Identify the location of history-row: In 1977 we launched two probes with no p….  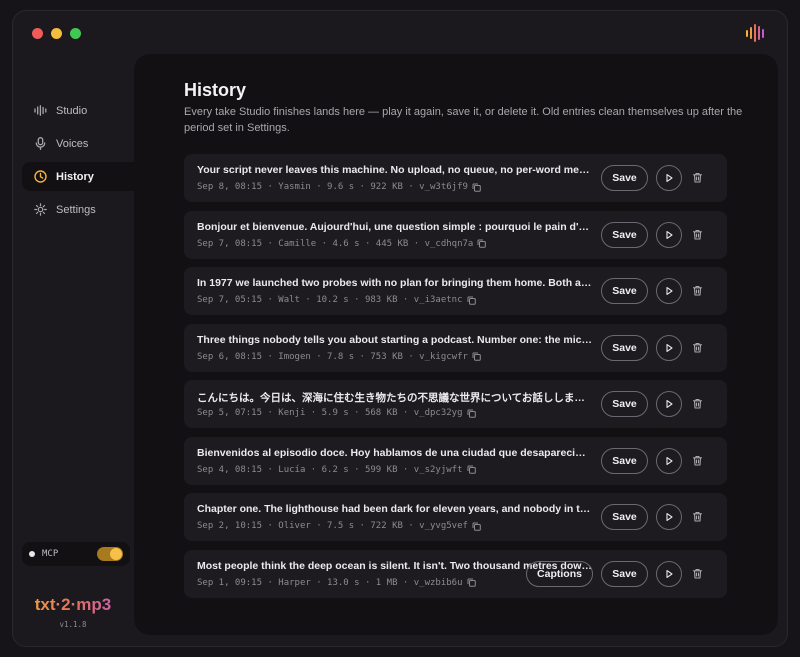
(455, 291).